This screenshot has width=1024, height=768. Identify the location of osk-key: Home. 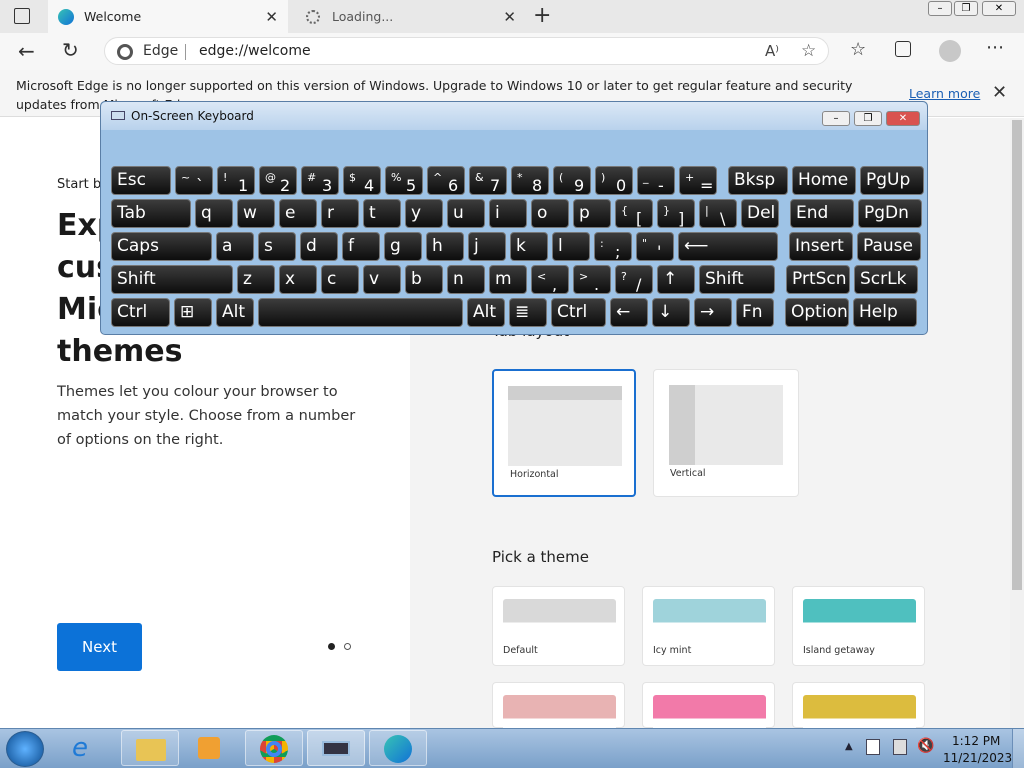
(824, 180).